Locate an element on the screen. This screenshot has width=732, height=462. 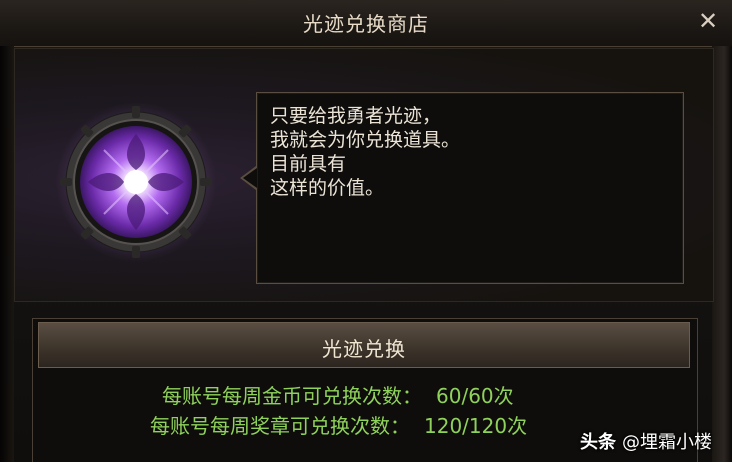
close-button: ✕ is located at coordinates (708, 21).